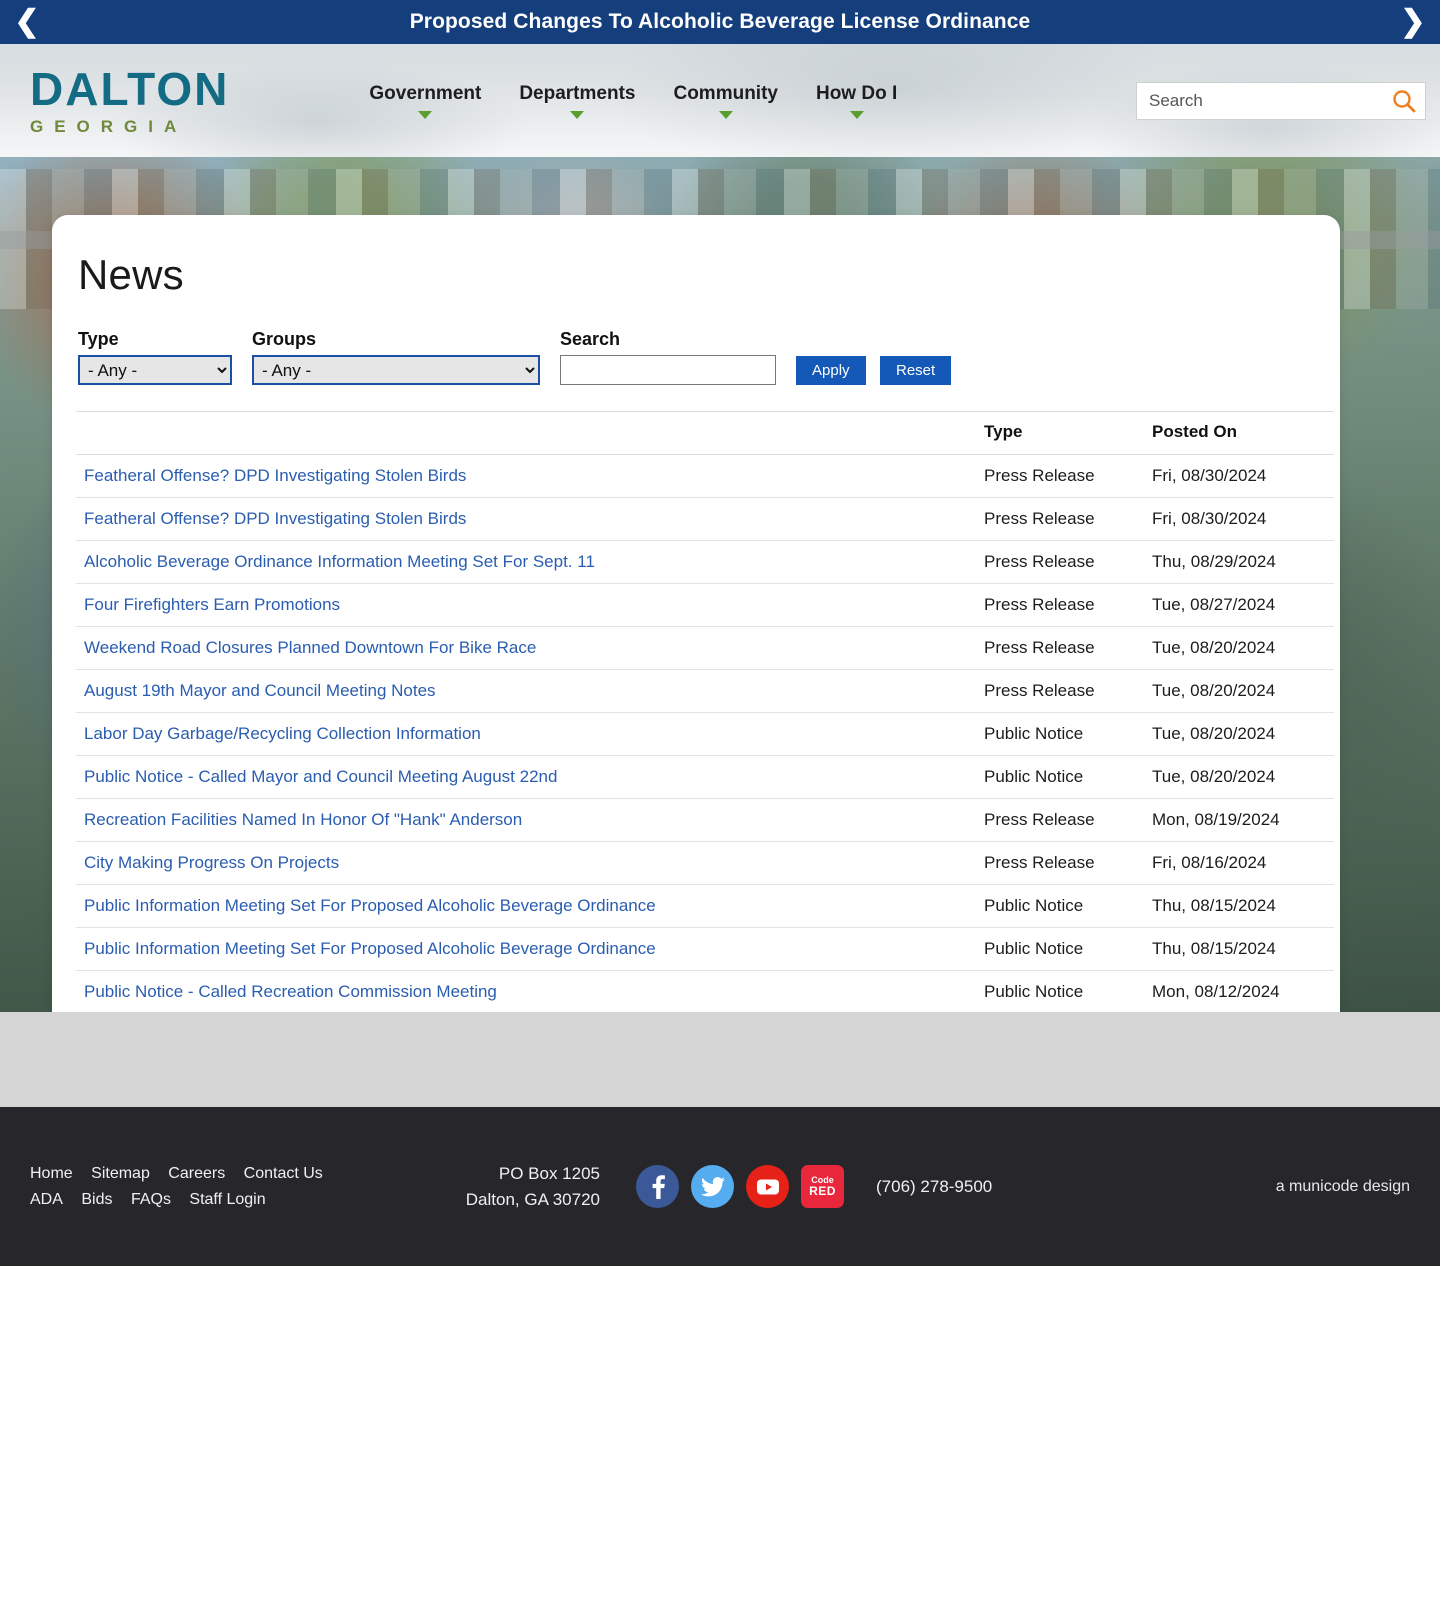 The height and width of the screenshot is (1622, 1440). What do you see at coordinates (51, 1173) in the screenshot?
I see `footer-link-home: Home` at bounding box center [51, 1173].